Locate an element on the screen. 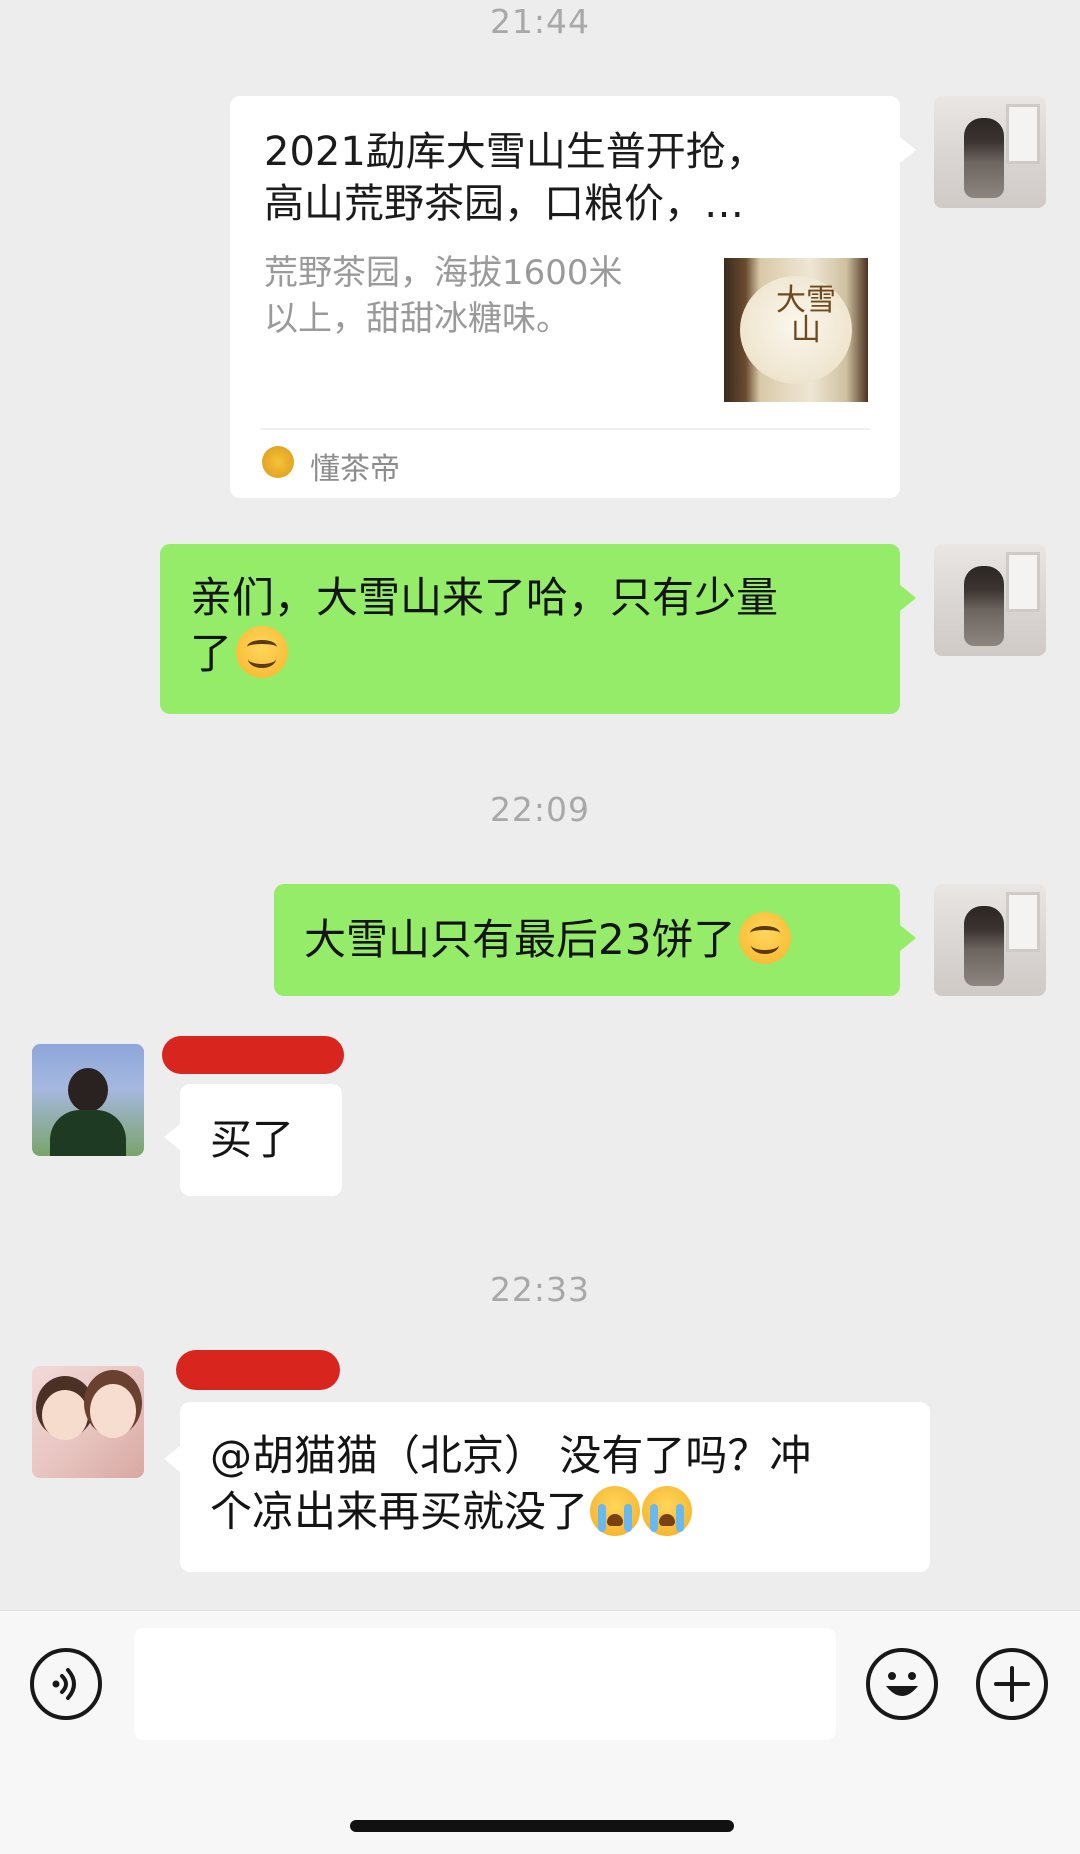 Image resolution: width=1080 pixels, height=1854 pixels. link-card-desc-line-1: 荒野茶园，海拔1600米 is located at coordinates (443, 273).